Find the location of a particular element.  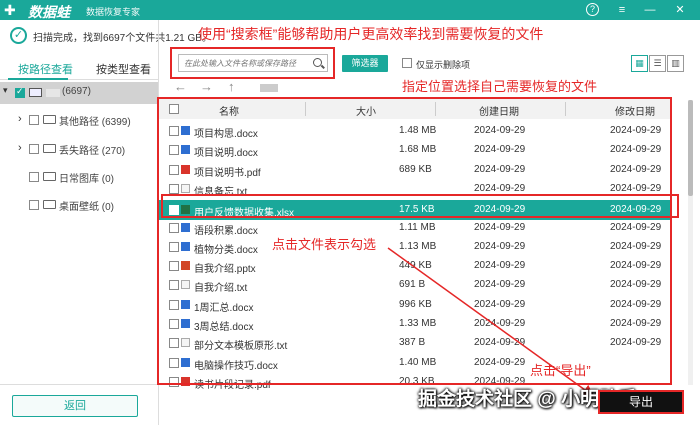

root-checkbox is located at coordinates (20, 92).